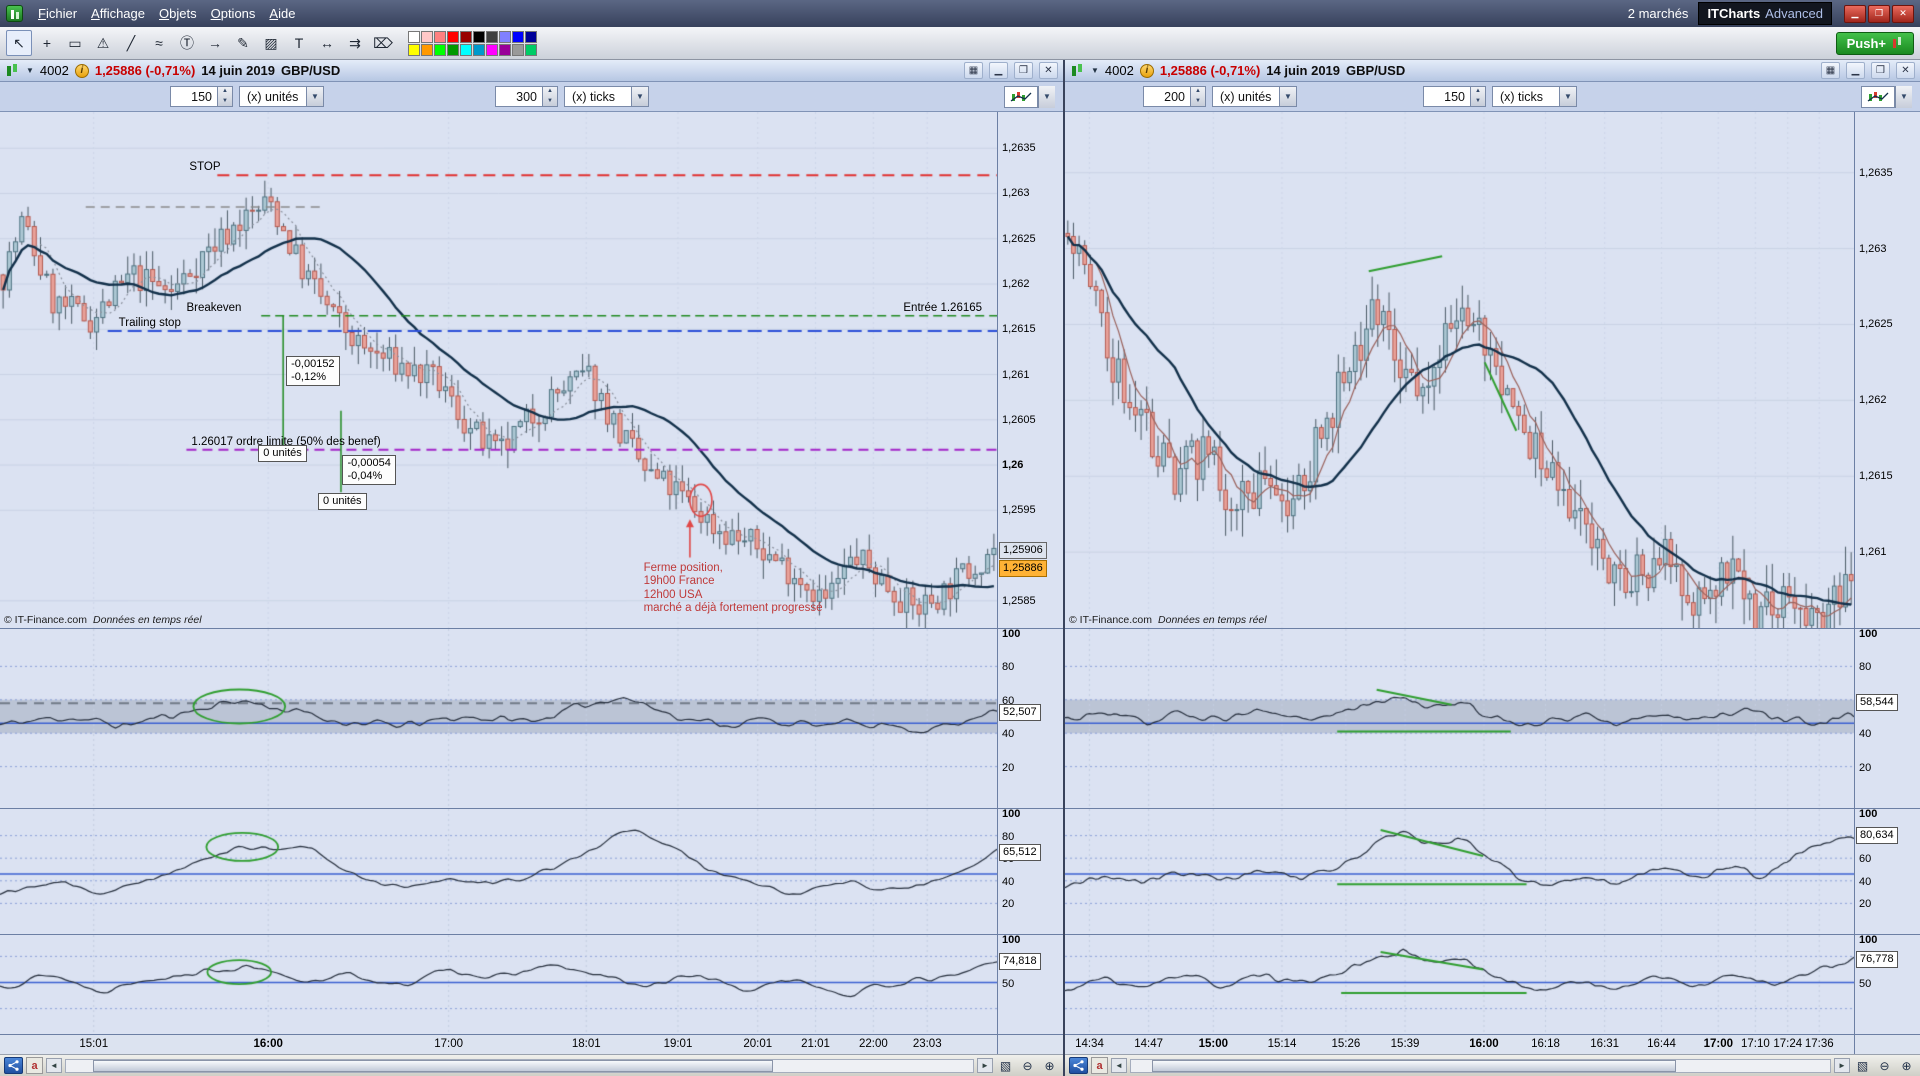 The height and width of the screenshot is (1076, 1920). Describe the element at coordinates (1855, 13) in the screenshot. I see `app-minimize-button: ▁` at that location.